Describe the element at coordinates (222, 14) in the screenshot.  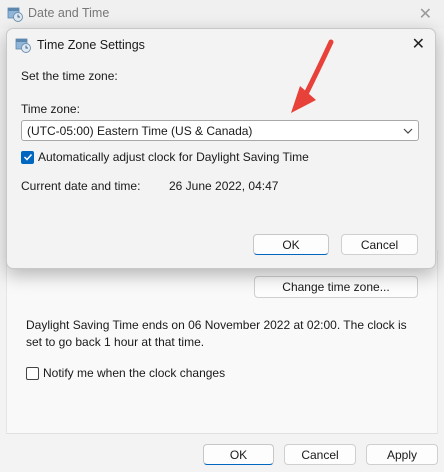
I see `titlebar: Date and Time ✕` at that location.